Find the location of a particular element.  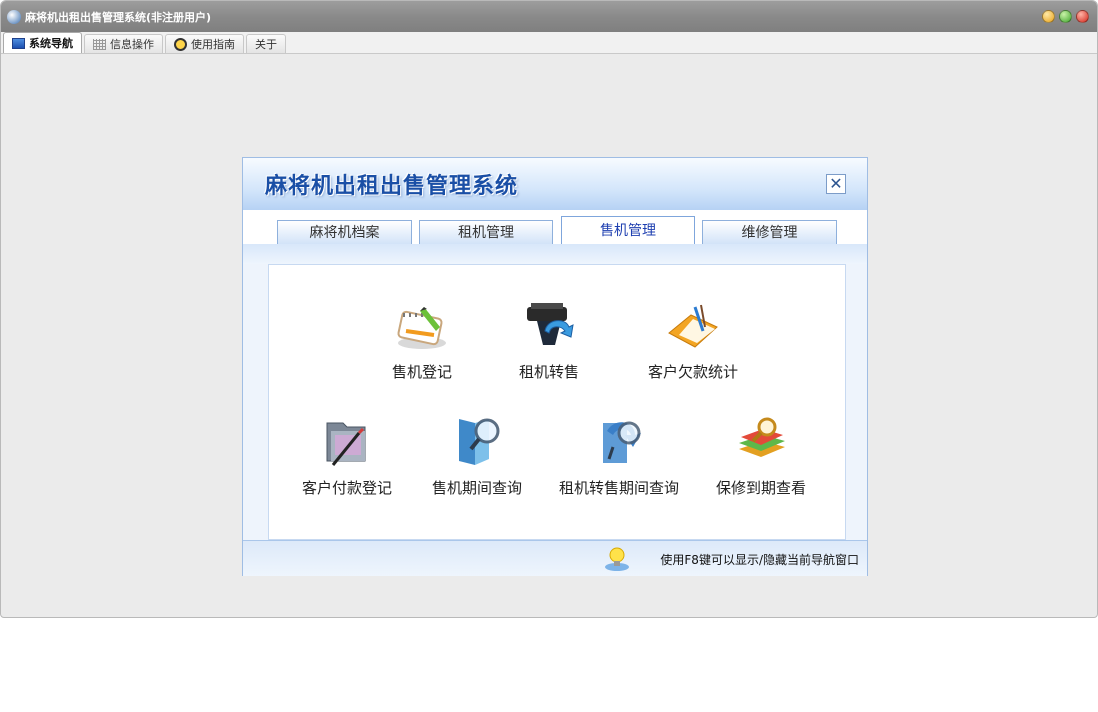

item-label: 售机登记 is located at coordinates (421, 372).